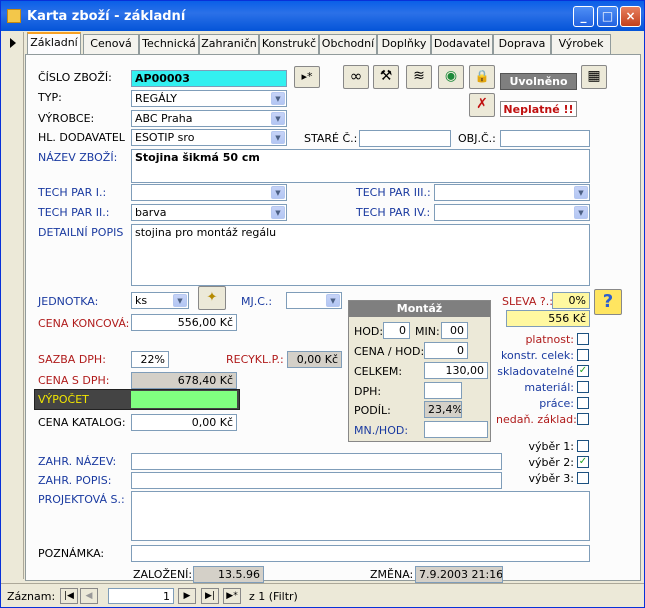 The width and height of the screenshot is (645, 608). Describe the element at coordinates (594, 77) in the screenshot. I see `calculator-button: ▦` at that location.